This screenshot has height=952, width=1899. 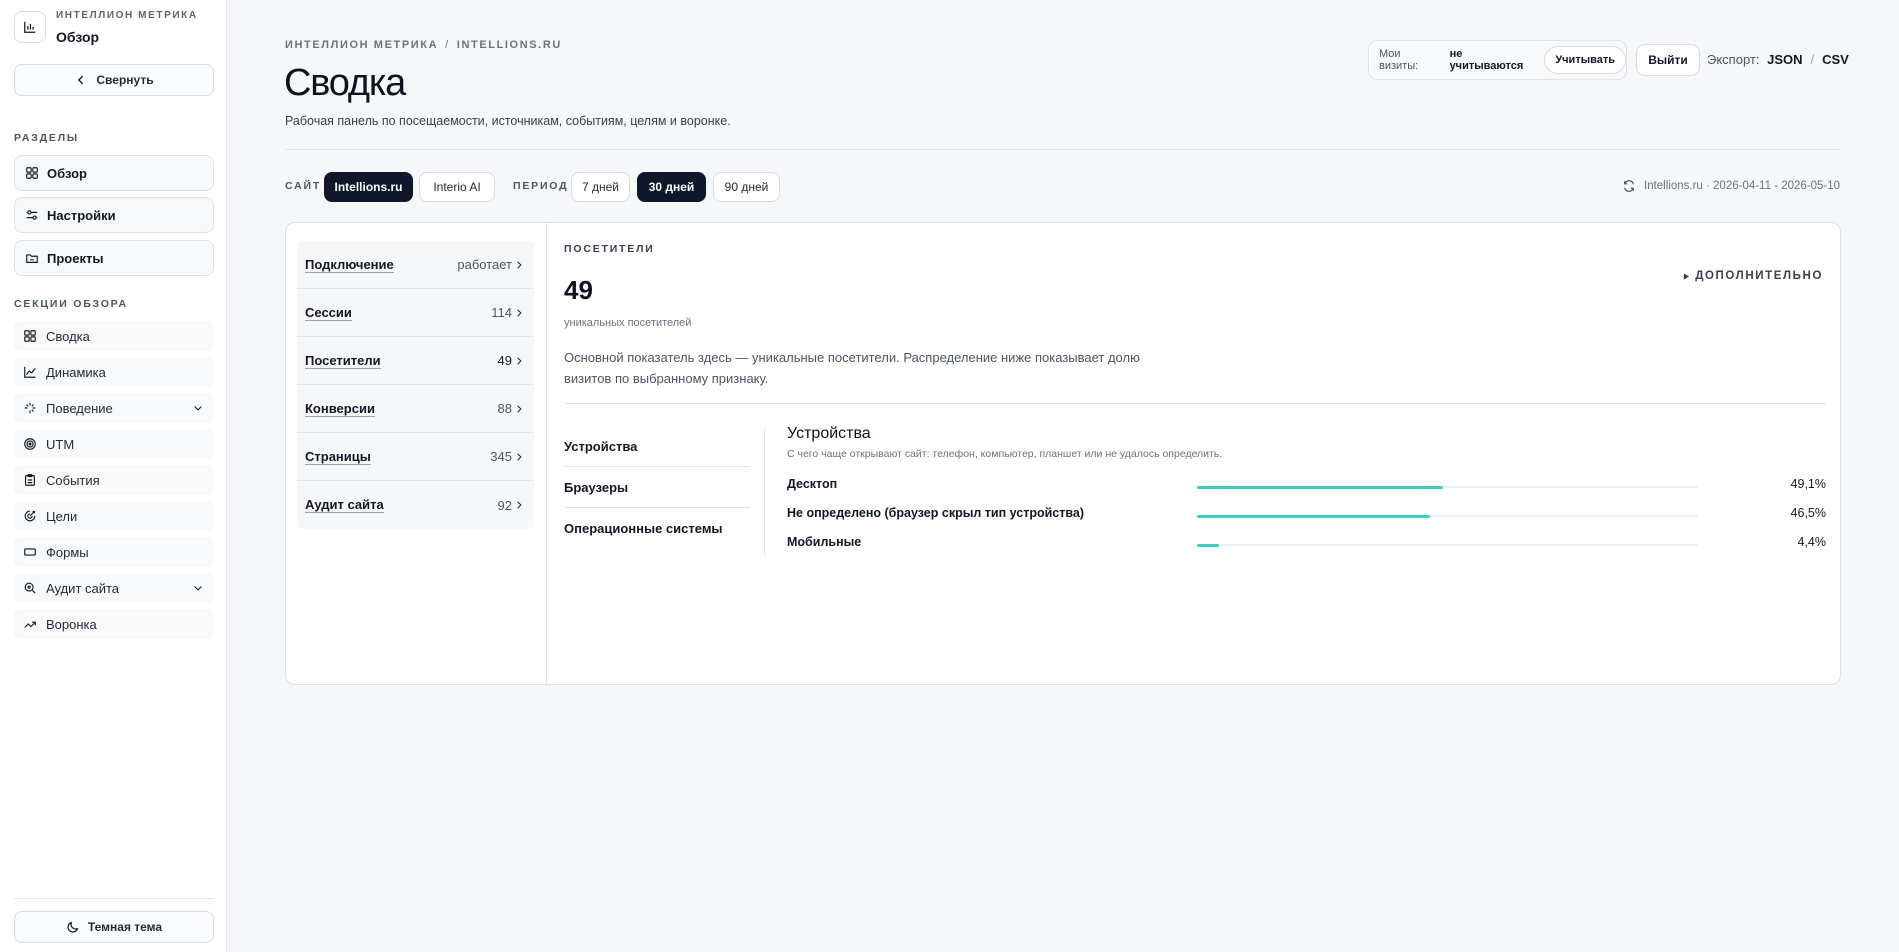 I want to click on metric-value: 114, so click(x=501, y=312).